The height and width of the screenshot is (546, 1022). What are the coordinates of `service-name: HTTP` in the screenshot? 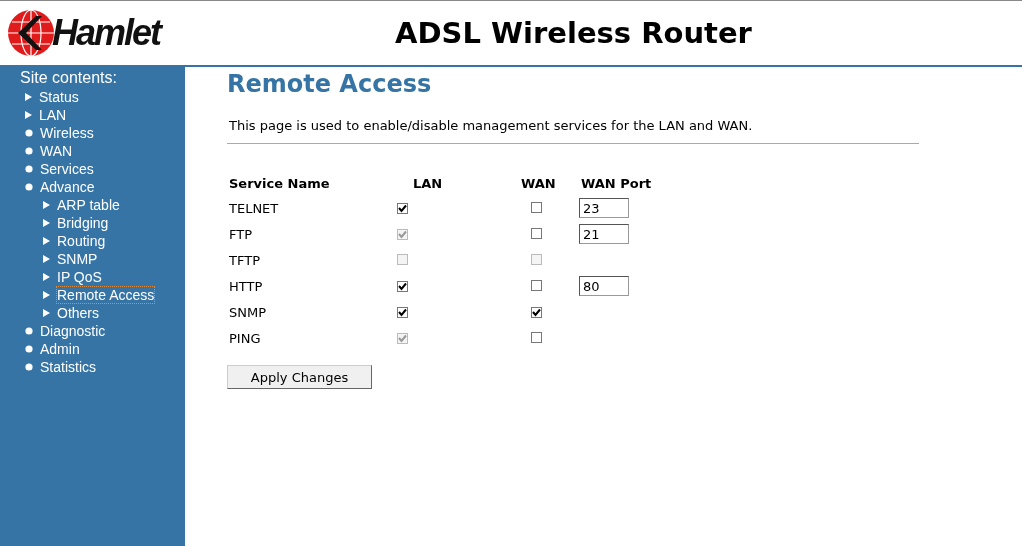 It's located at (246, 286).